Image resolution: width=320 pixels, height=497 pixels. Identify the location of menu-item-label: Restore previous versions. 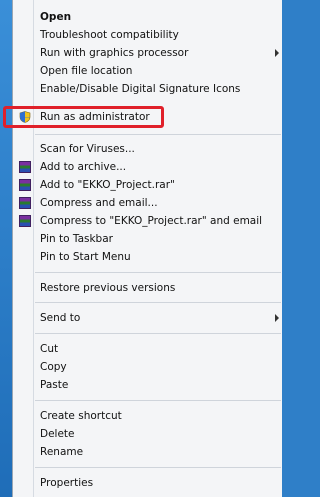
(108, 288).